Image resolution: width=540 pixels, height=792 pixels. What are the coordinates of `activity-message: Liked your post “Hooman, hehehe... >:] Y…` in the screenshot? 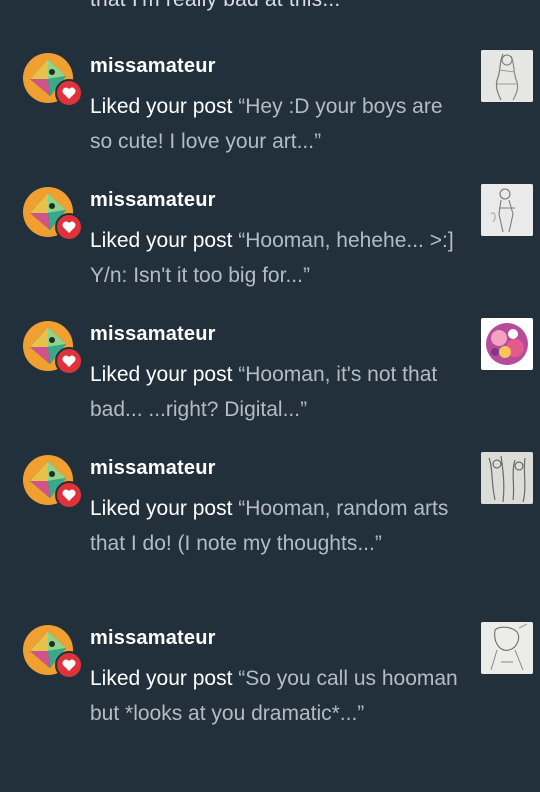 It's located at (277, 258).